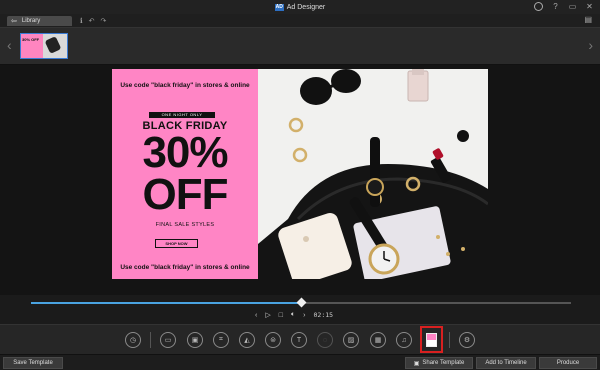 Image resolution: width=600 pixels, height=370 pixels. I want to click on settings-icon: ⚙, so click(467, 340).